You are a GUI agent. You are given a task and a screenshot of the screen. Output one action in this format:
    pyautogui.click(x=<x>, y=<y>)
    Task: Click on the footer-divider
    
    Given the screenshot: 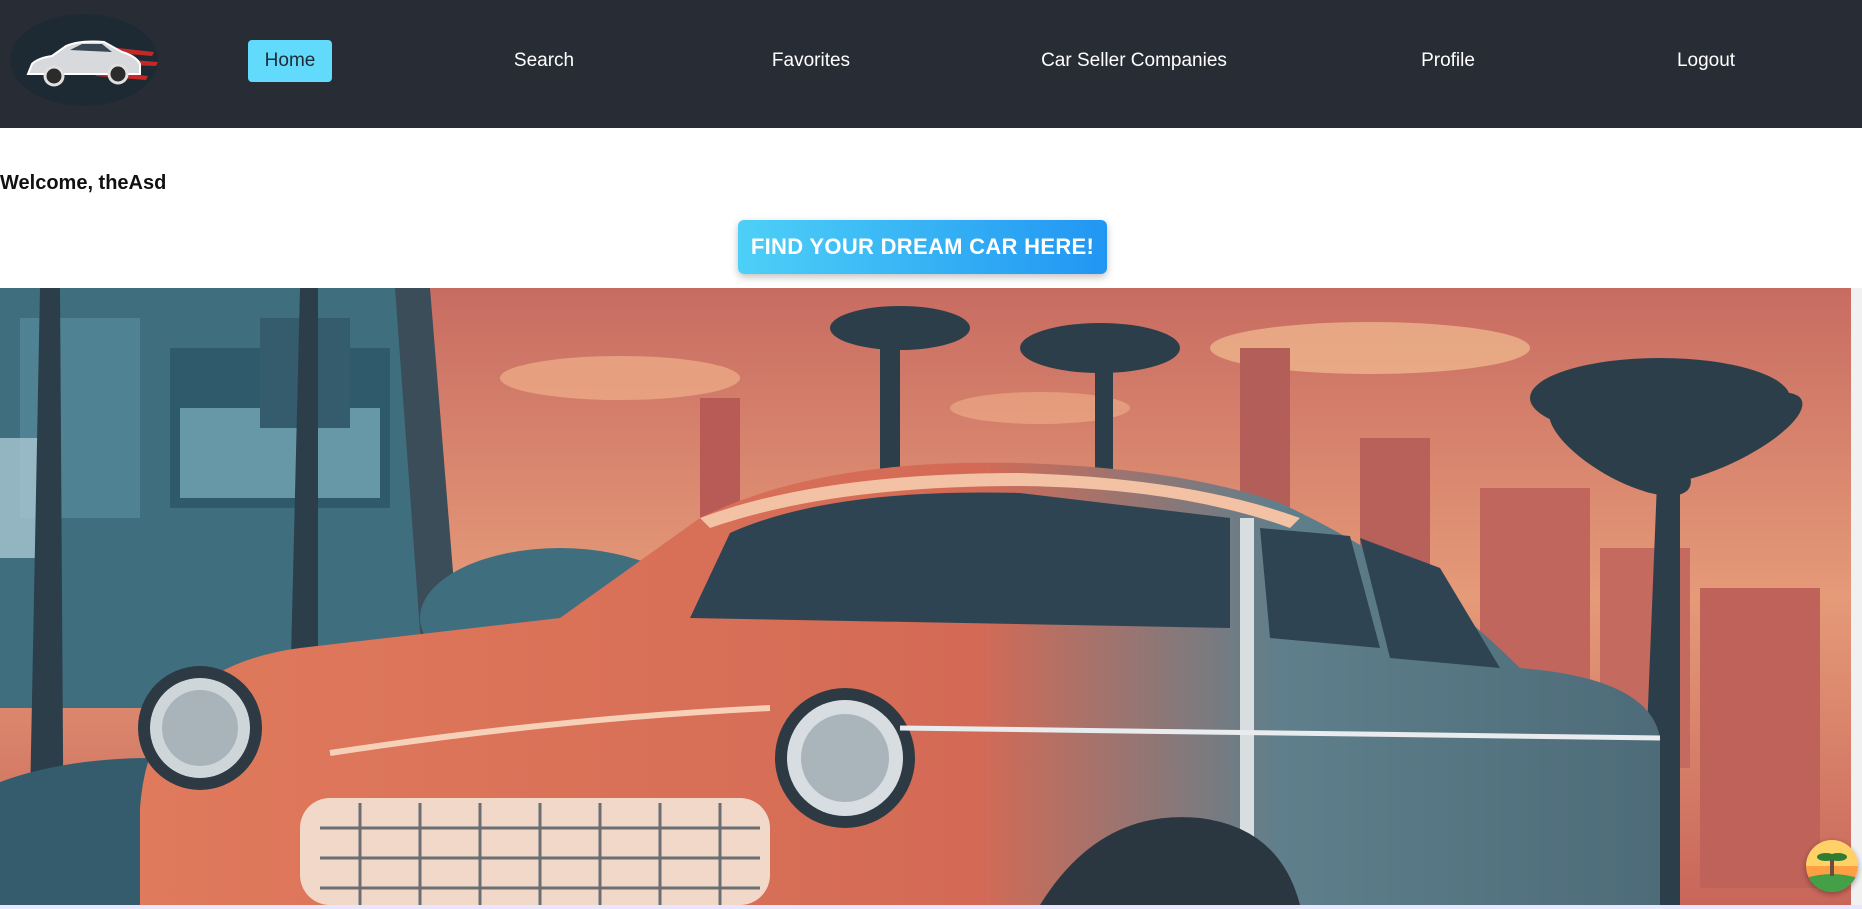 What is the action you would take?
    pyautogui.click(x=931, y=907)
    